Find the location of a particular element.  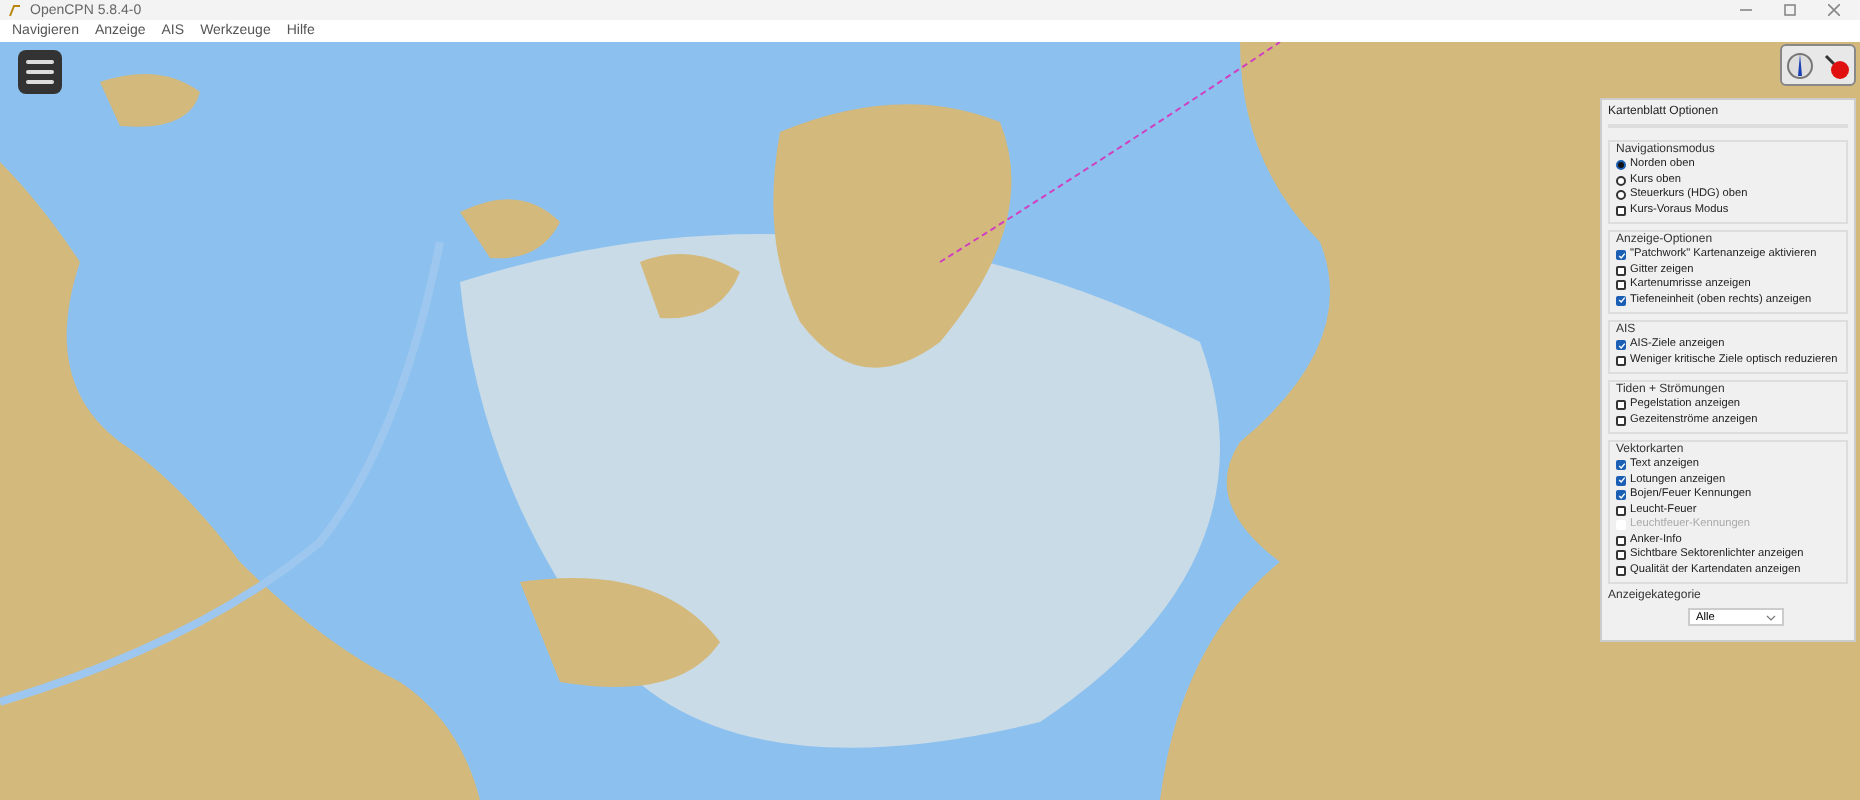

compass-icon is located at coordinates (1800, 65).